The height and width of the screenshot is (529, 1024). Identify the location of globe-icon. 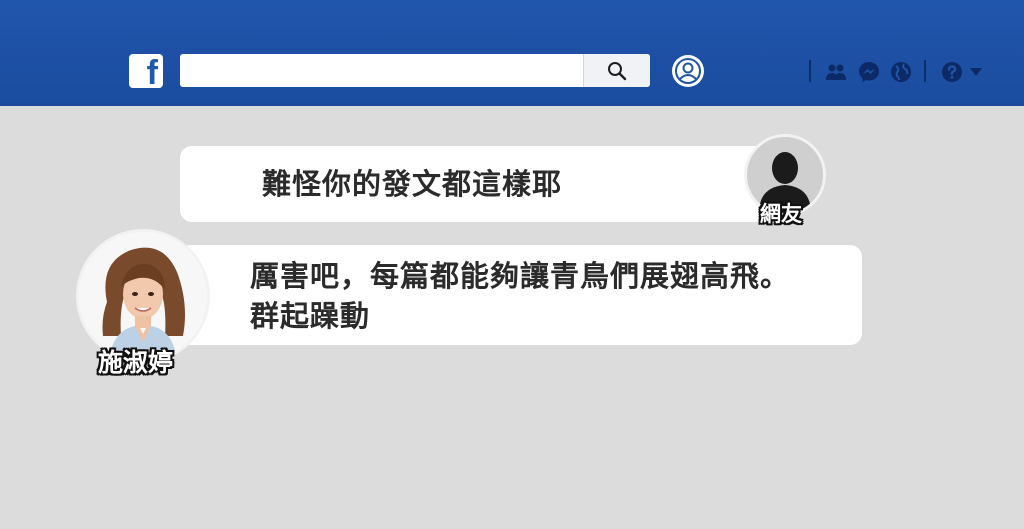
(901, 72).